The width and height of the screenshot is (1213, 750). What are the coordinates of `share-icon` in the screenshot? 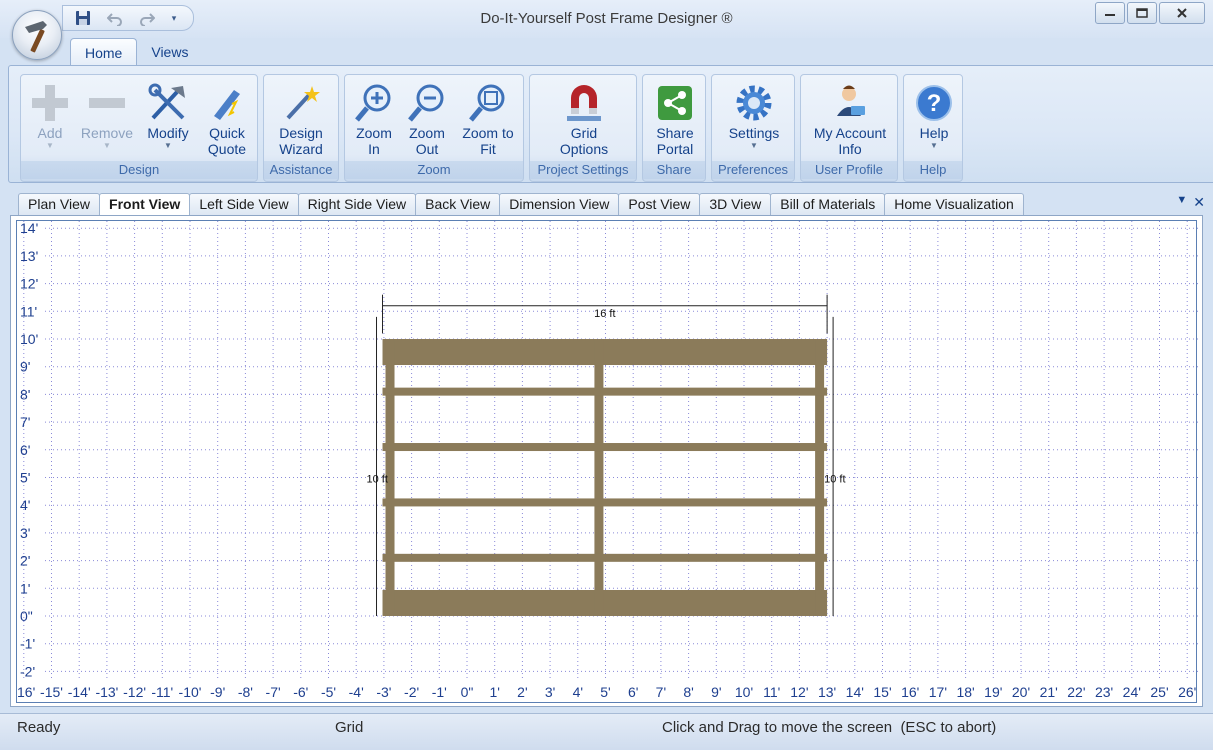 It's located at (675, 103).